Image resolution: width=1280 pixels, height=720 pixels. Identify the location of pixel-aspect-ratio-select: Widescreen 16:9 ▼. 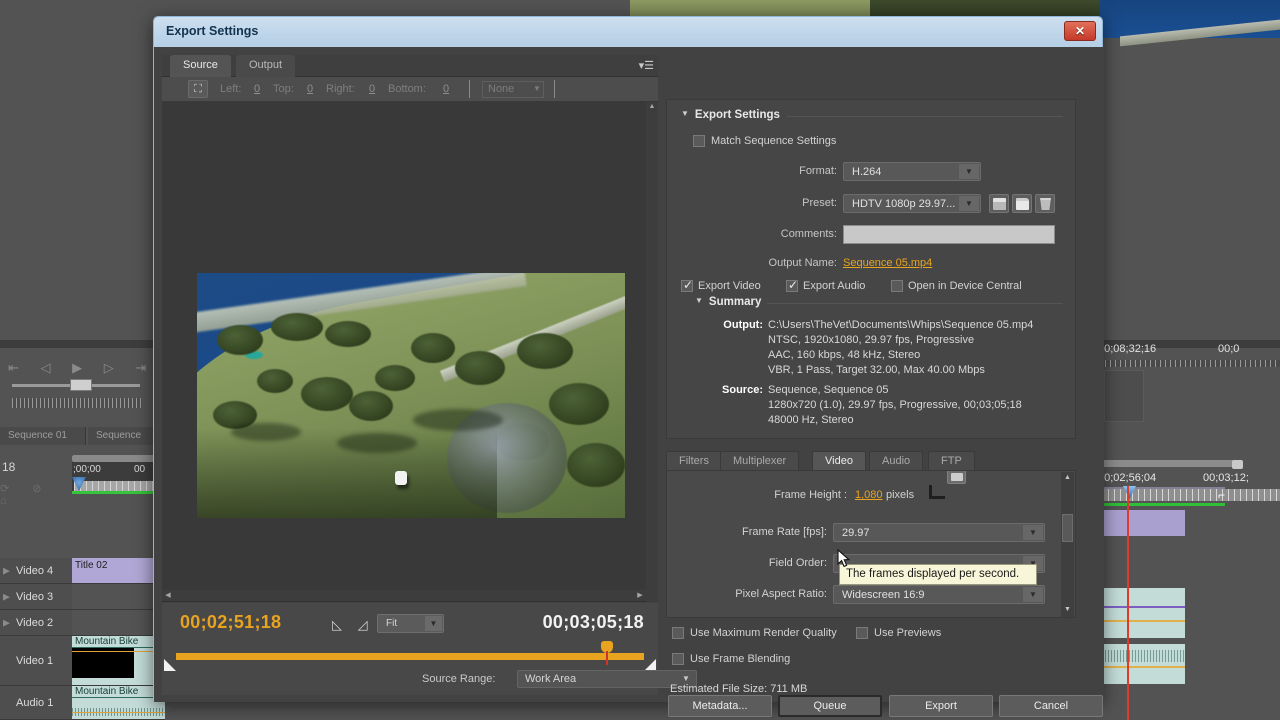
(939, 594).